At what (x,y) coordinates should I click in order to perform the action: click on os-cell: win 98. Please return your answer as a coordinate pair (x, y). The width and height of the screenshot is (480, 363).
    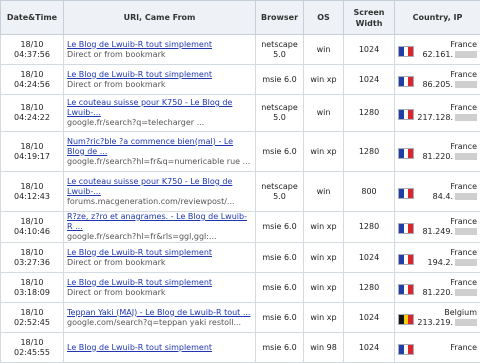
    Looking at the image, I should click on (324, 348).